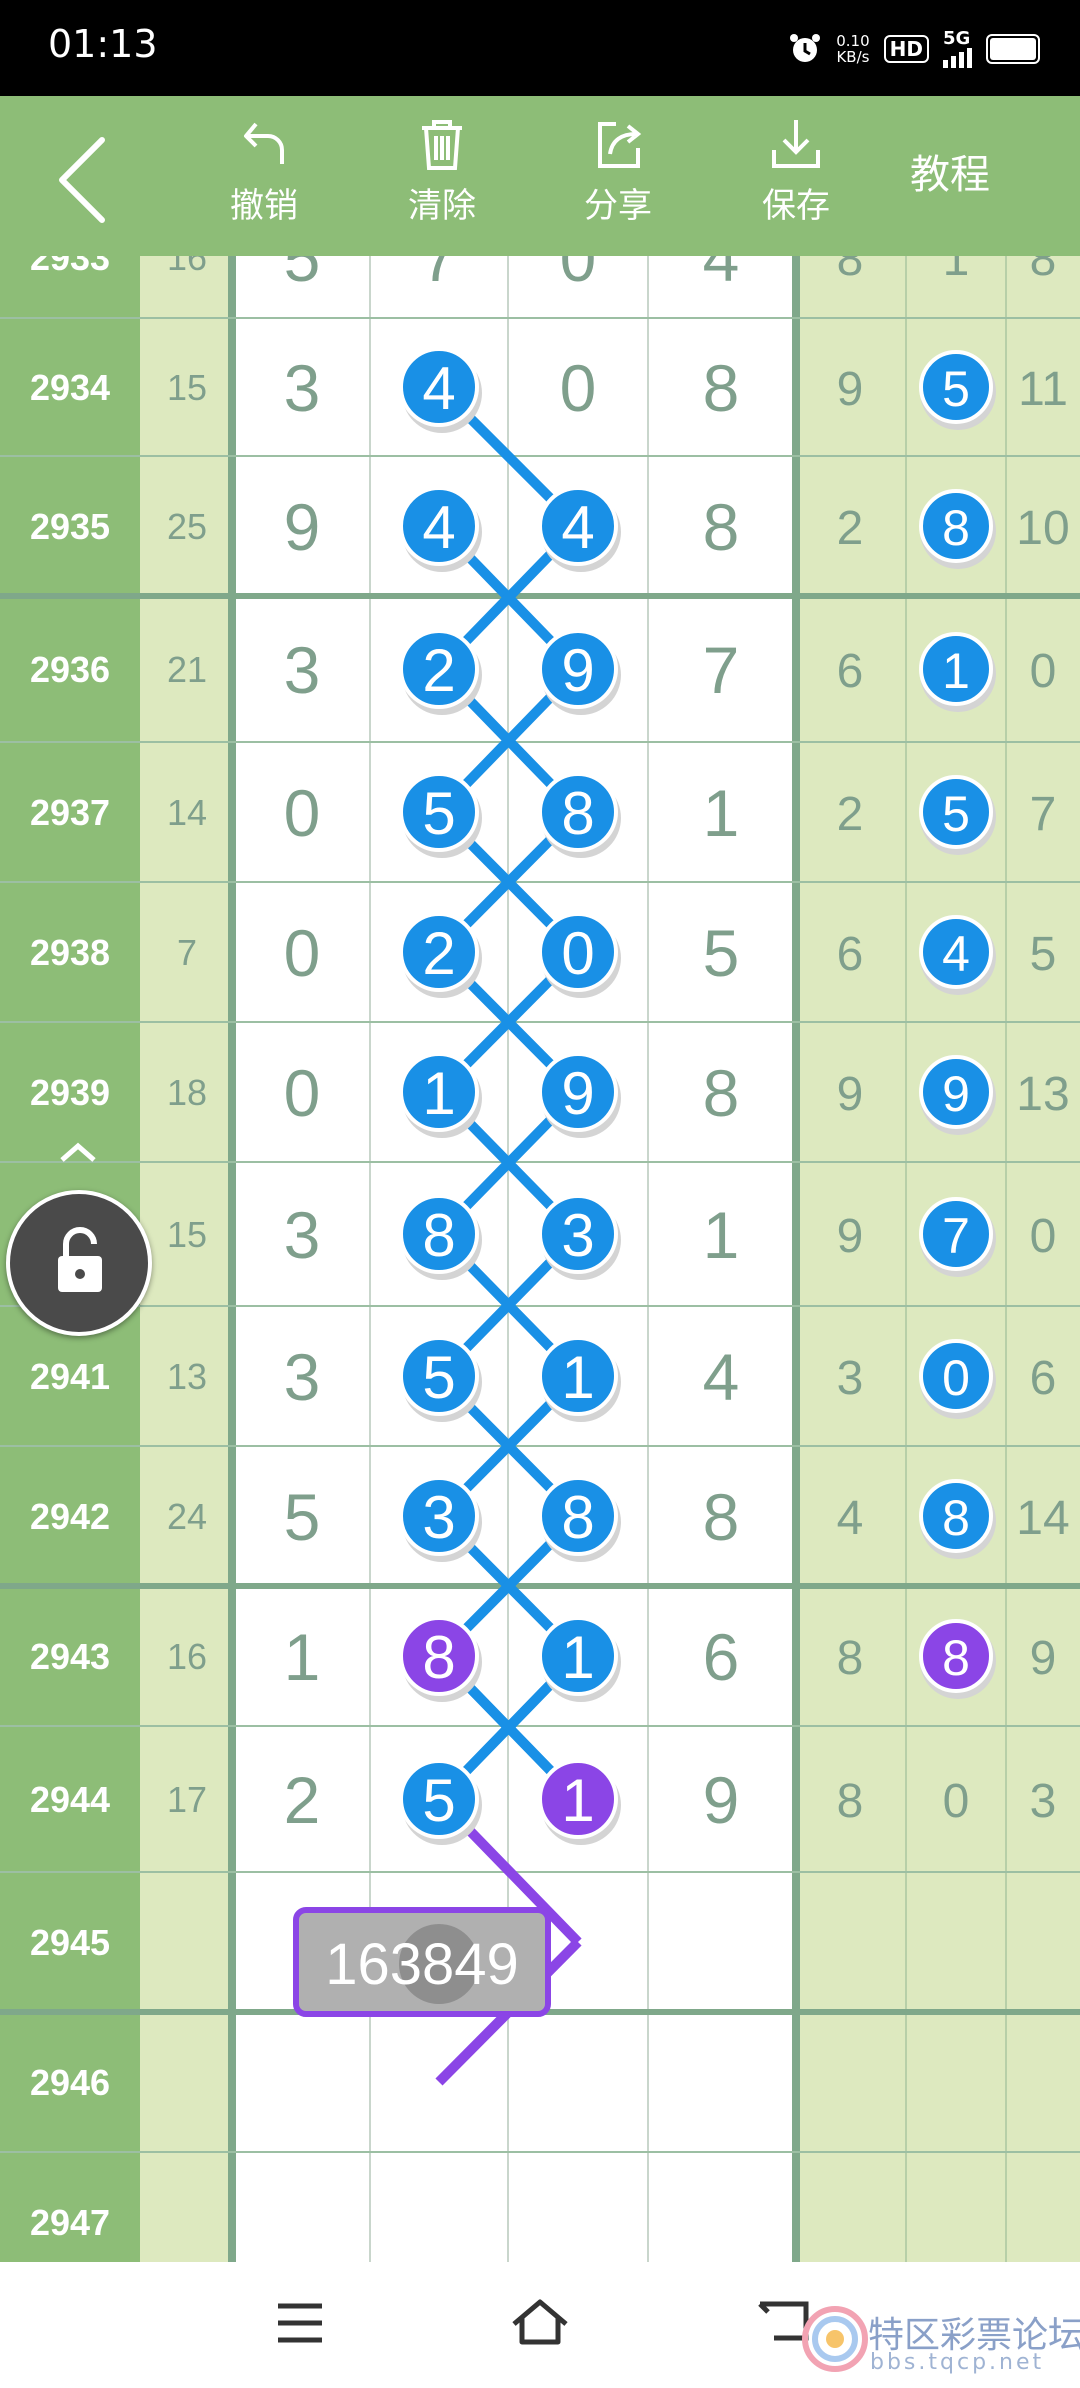  I want to click on circled-digit: 0, so click(577, 953).